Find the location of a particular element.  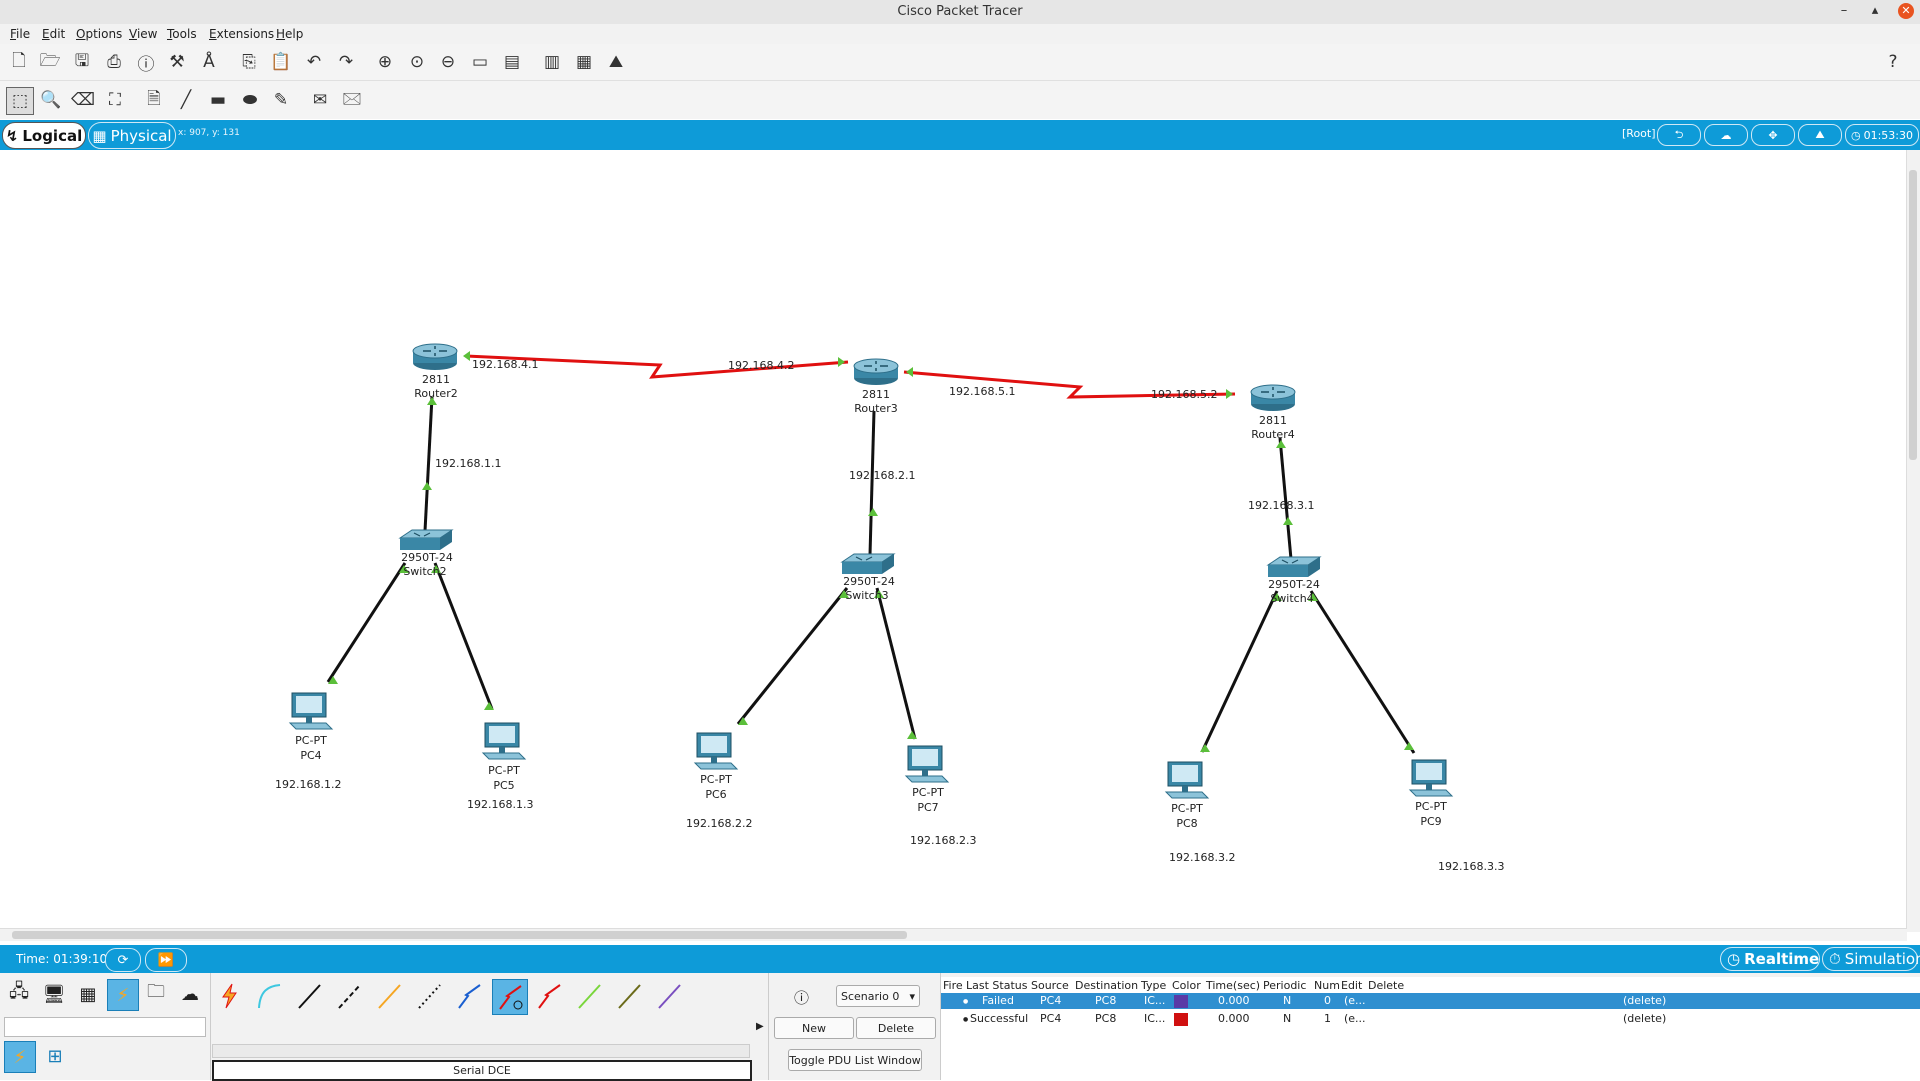

realtime-mode-button: ◷ Realtime is located at coordinates (1770, 959).